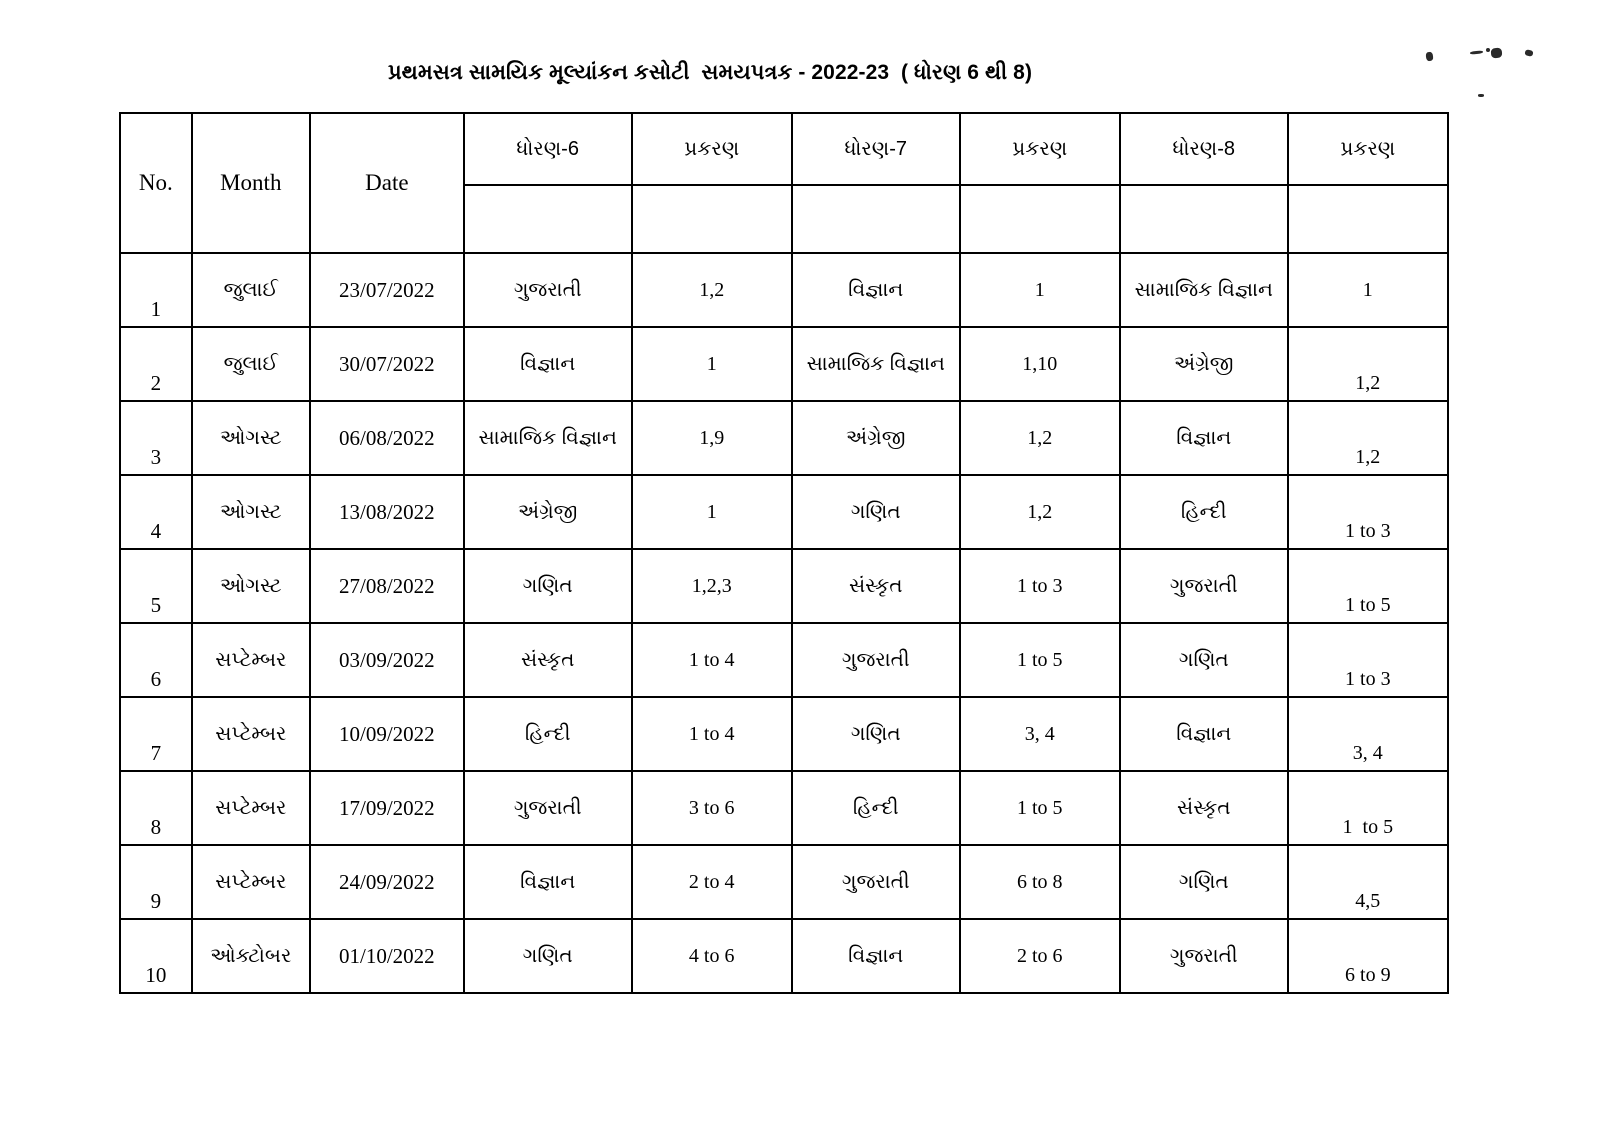  What do you see at coordinates (156, 605) in the screenshot?
I see `row-number-text: 5` at bounding box center [156, 605].